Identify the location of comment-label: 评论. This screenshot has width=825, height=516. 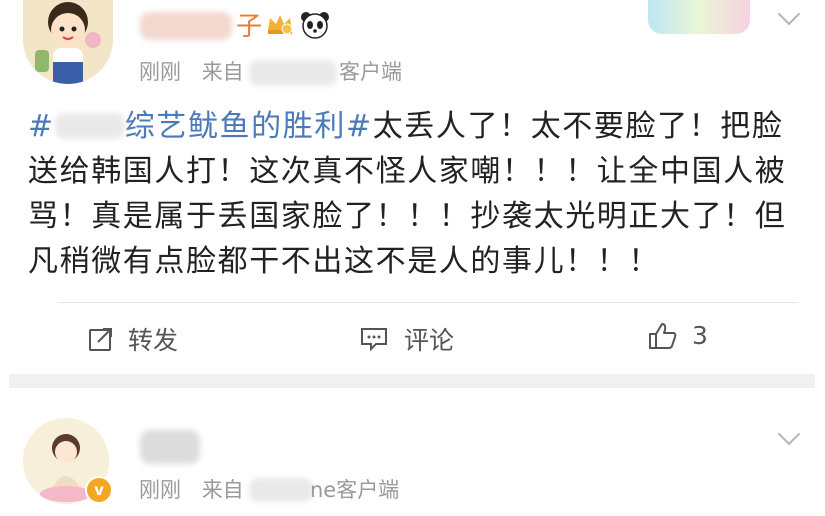
(429, 340).